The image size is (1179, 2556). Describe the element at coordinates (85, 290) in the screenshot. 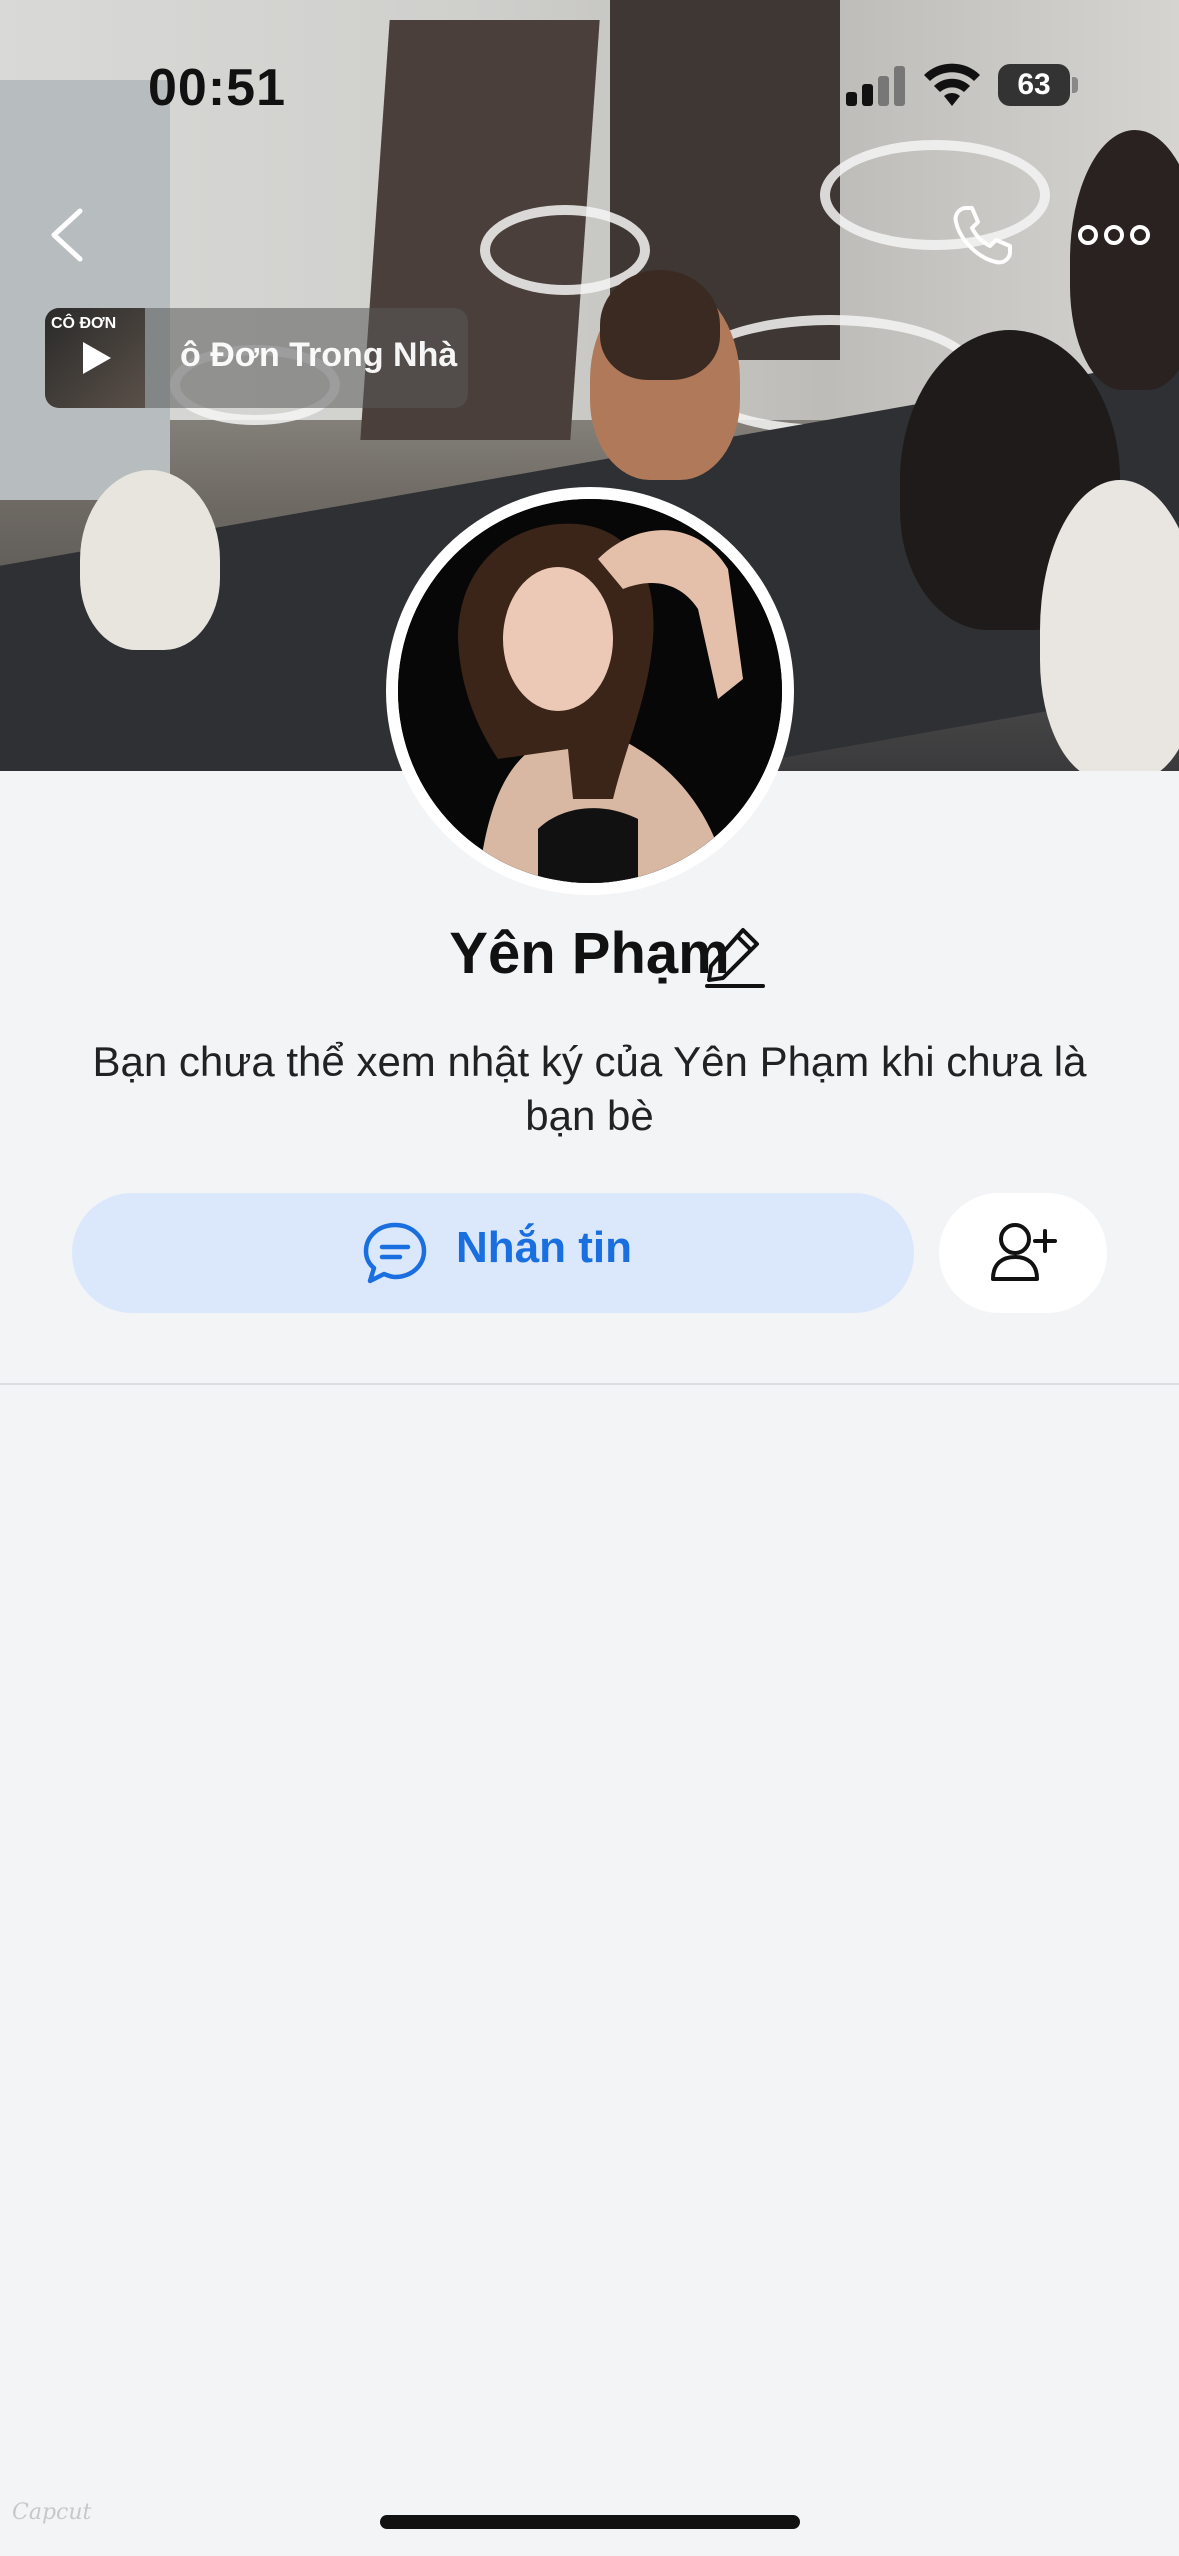

I see `cover-window` at that location.